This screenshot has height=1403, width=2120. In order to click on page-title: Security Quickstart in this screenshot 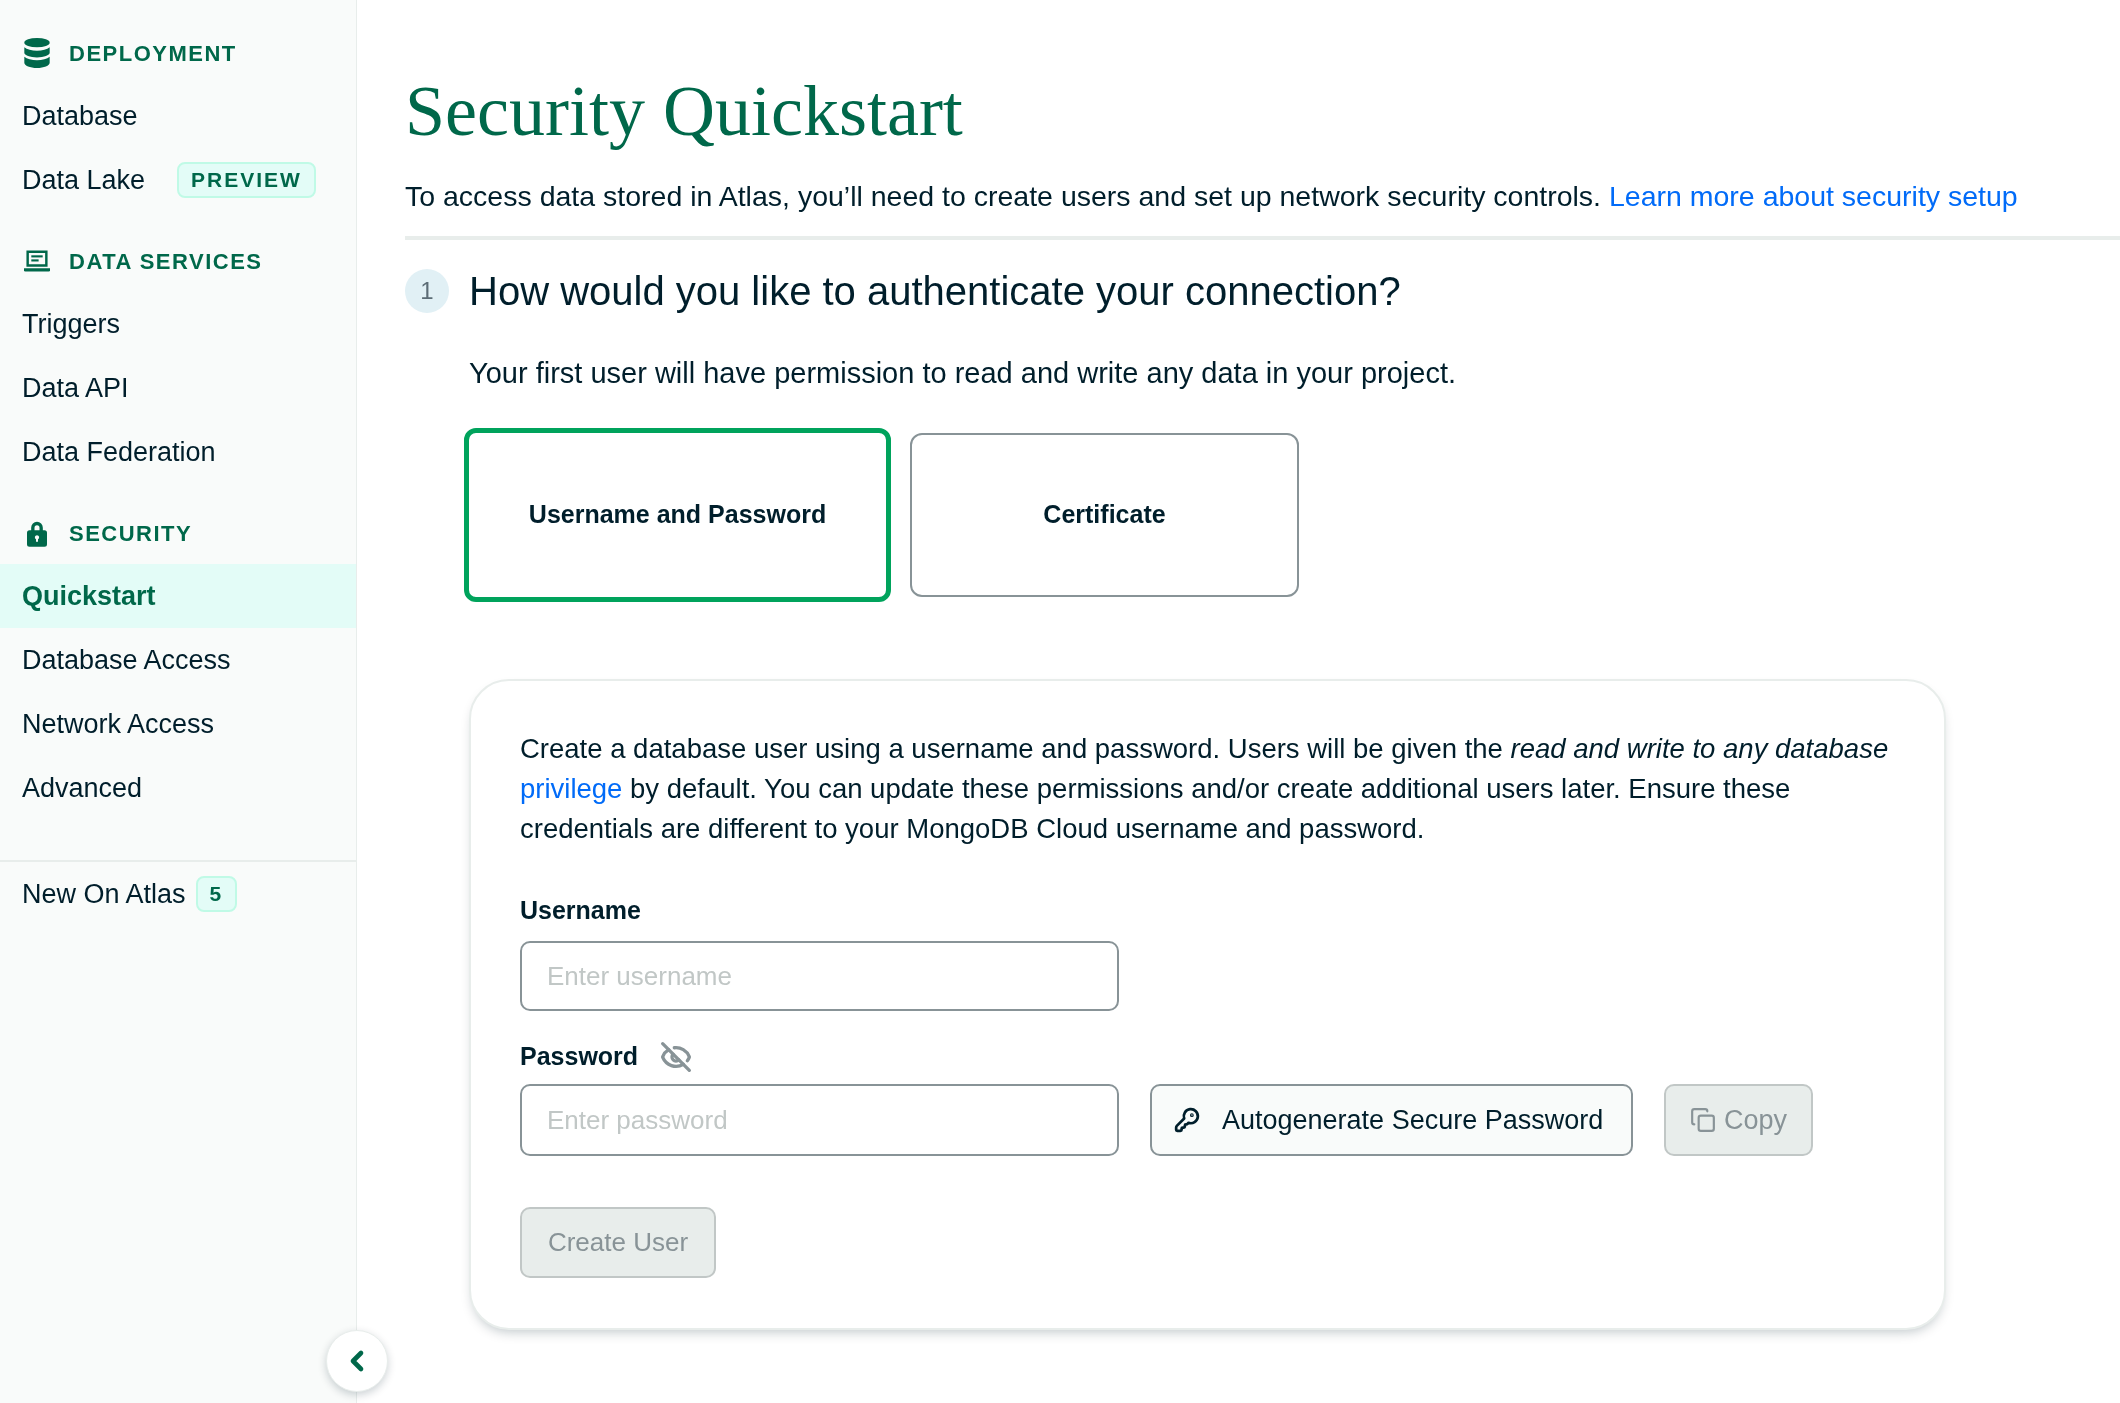, I will do `click(684, 111)`.